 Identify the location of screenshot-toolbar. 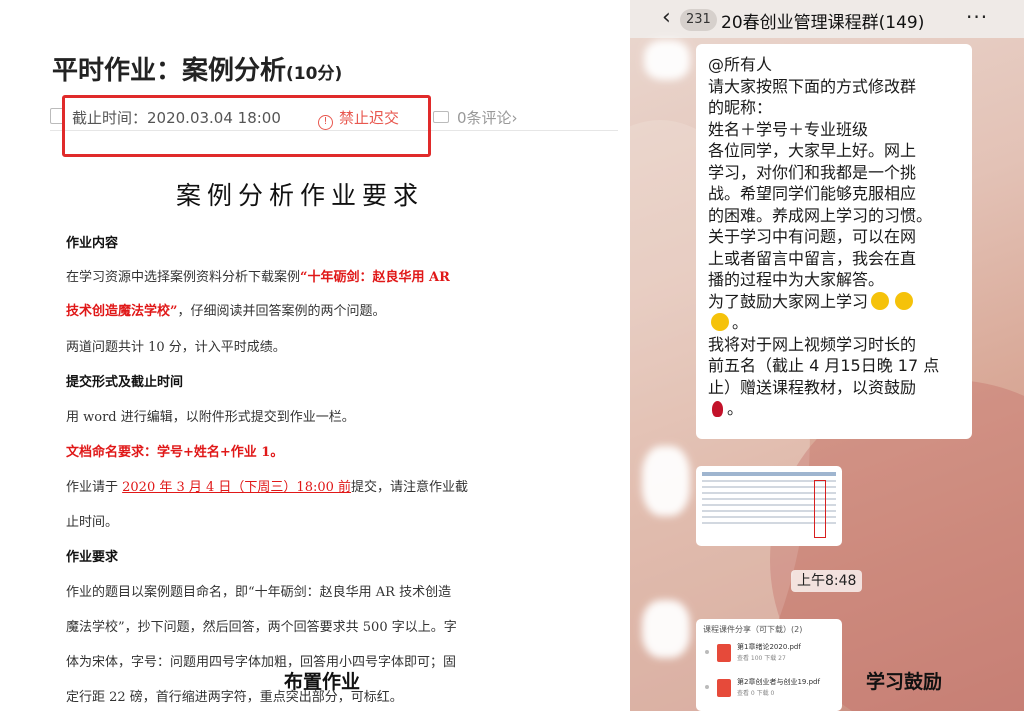
(769, 474).